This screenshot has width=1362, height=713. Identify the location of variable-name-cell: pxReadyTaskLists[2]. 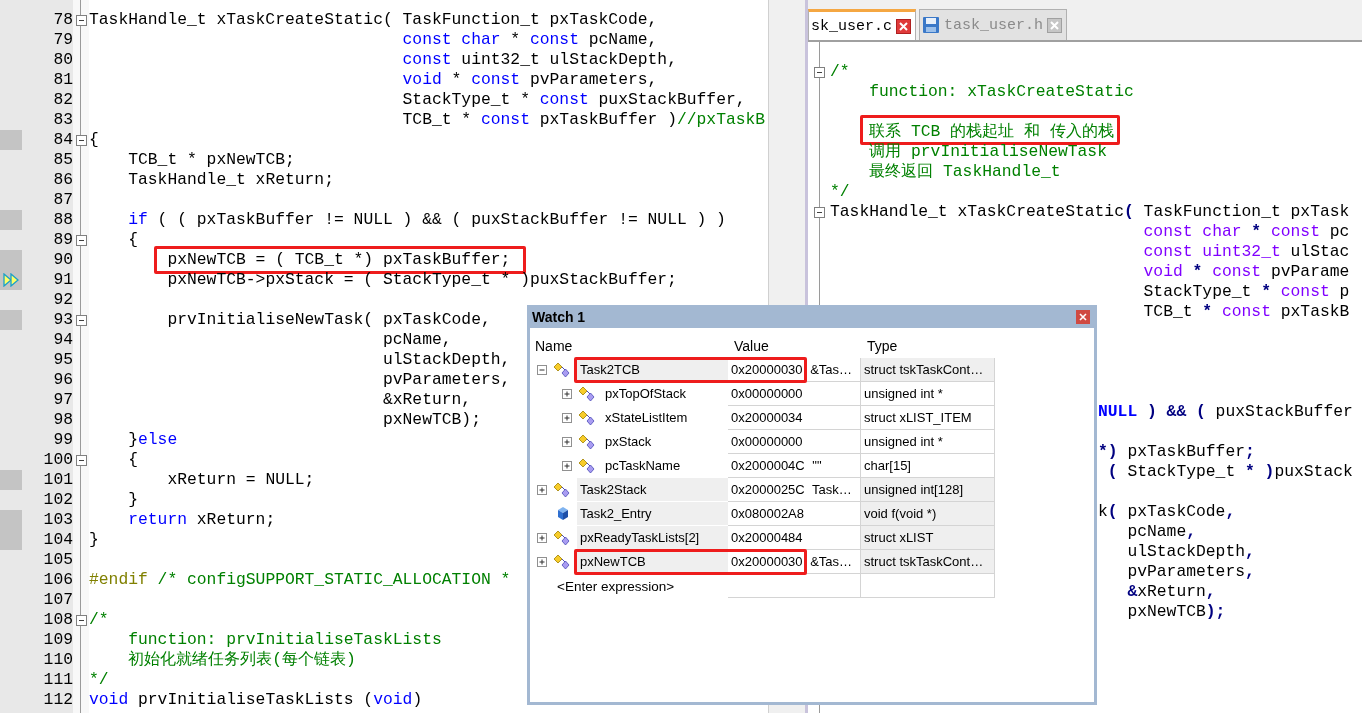
(652, 538).